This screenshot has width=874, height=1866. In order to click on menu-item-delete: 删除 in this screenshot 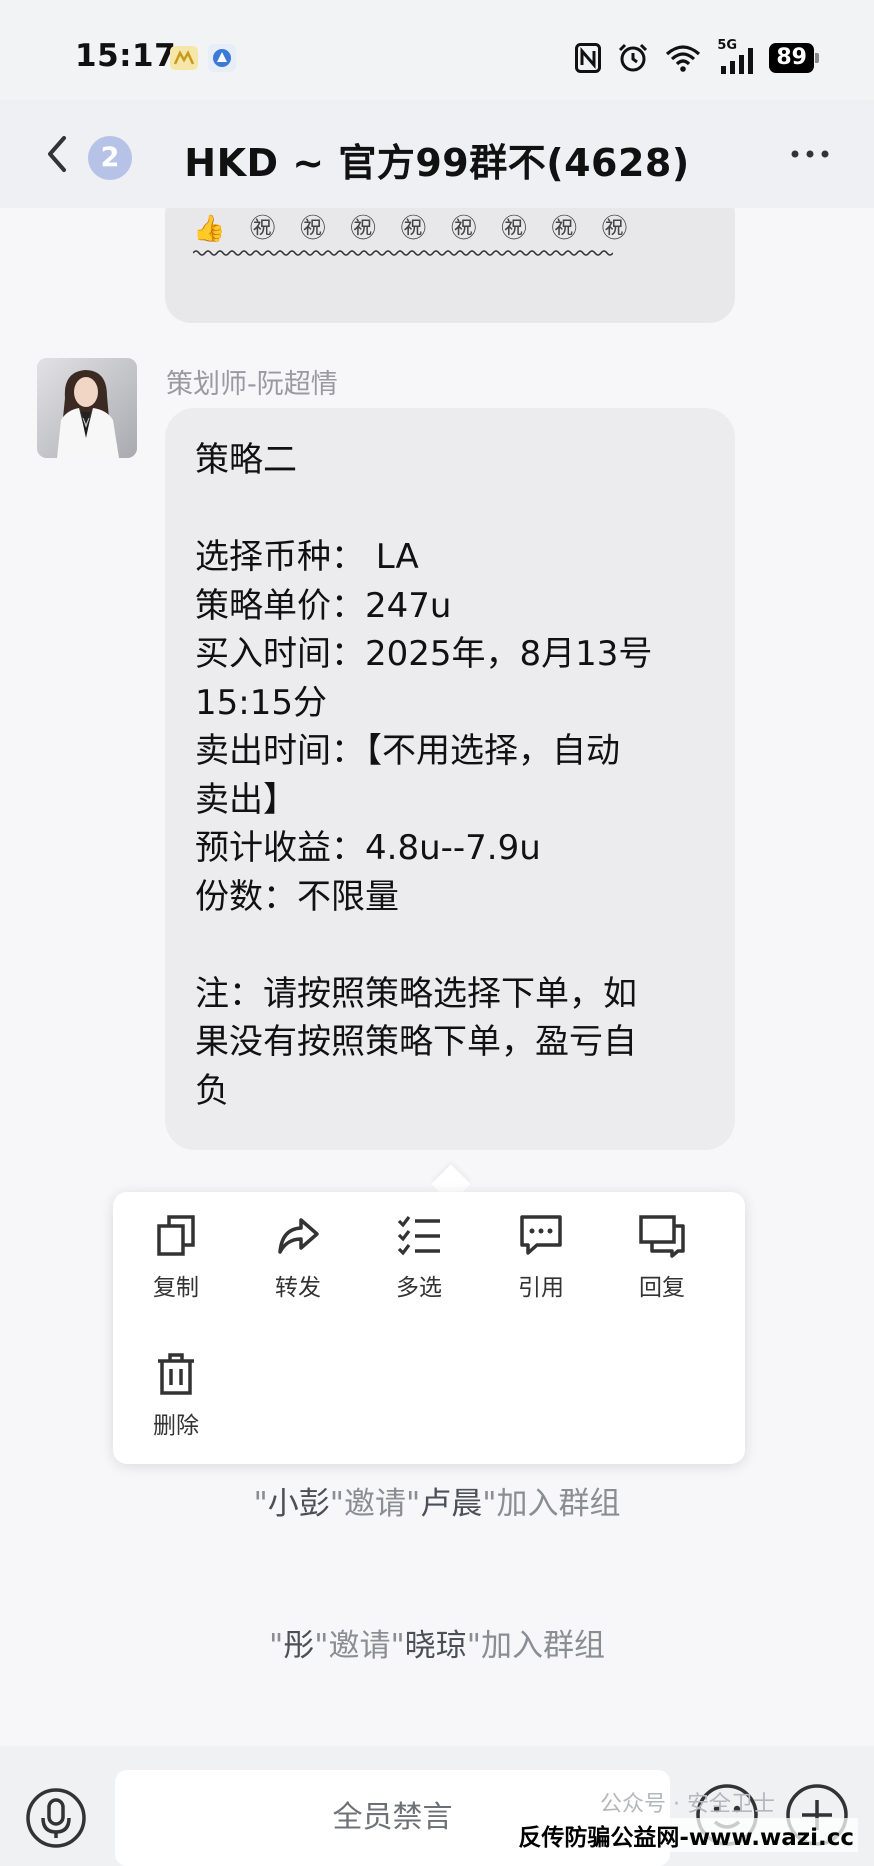, I will do `click(176, 1396)`.